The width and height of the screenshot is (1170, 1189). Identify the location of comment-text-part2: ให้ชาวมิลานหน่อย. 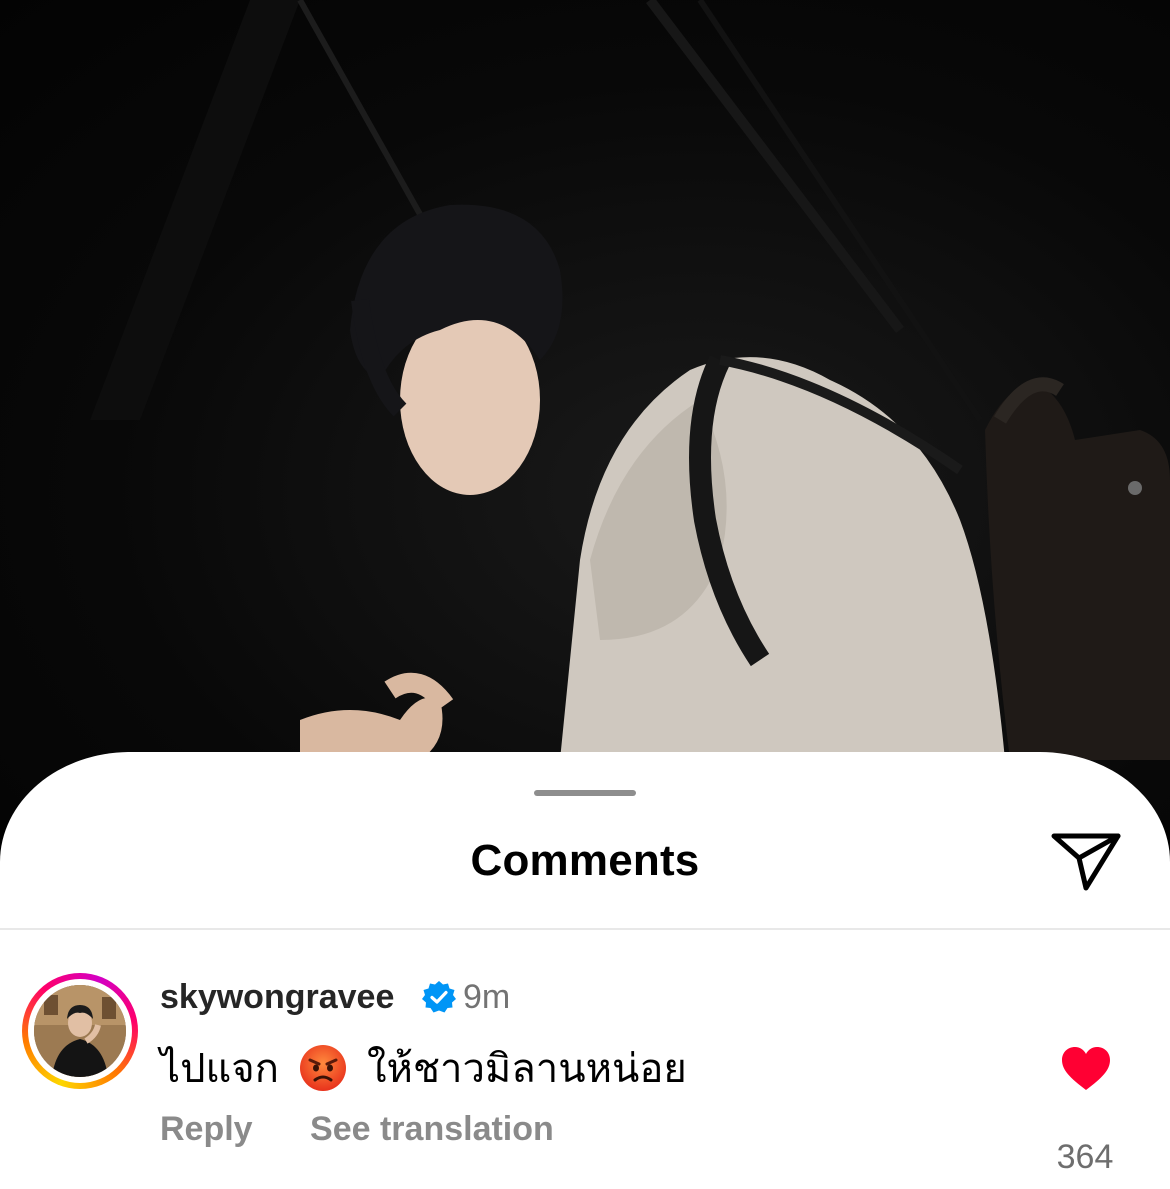
(526, 1069).